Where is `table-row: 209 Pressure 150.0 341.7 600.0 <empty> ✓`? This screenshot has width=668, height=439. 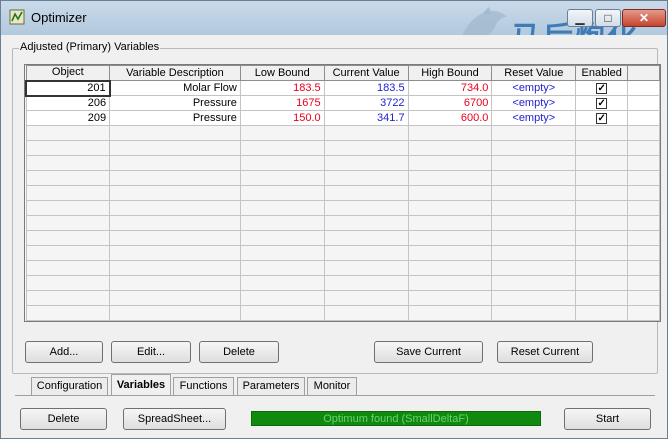
table-row: 209 Pressure 150.0 341.7 600.0 <empty> ✓ is located at coordinates (342, 118).